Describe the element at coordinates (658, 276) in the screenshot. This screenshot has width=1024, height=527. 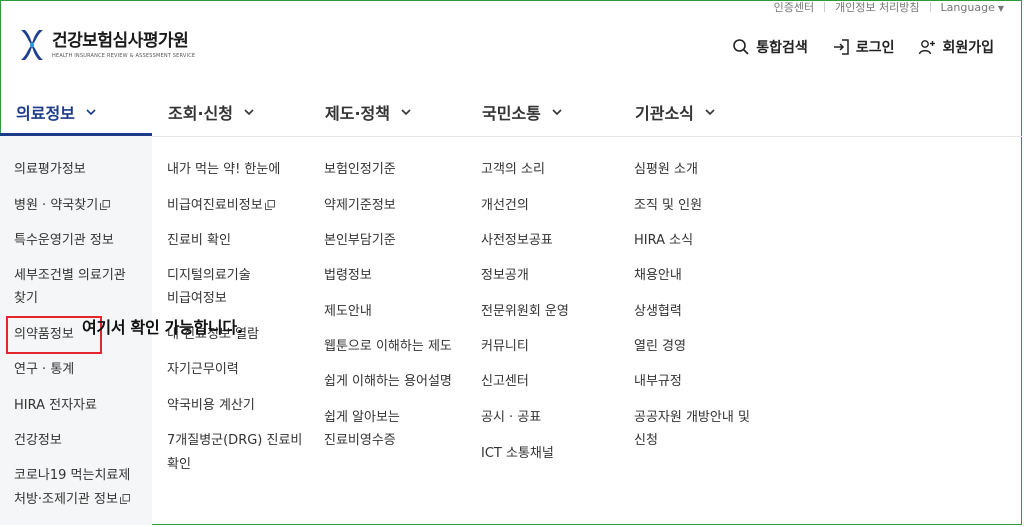
I see `menu-item: 채용안내` at that location.